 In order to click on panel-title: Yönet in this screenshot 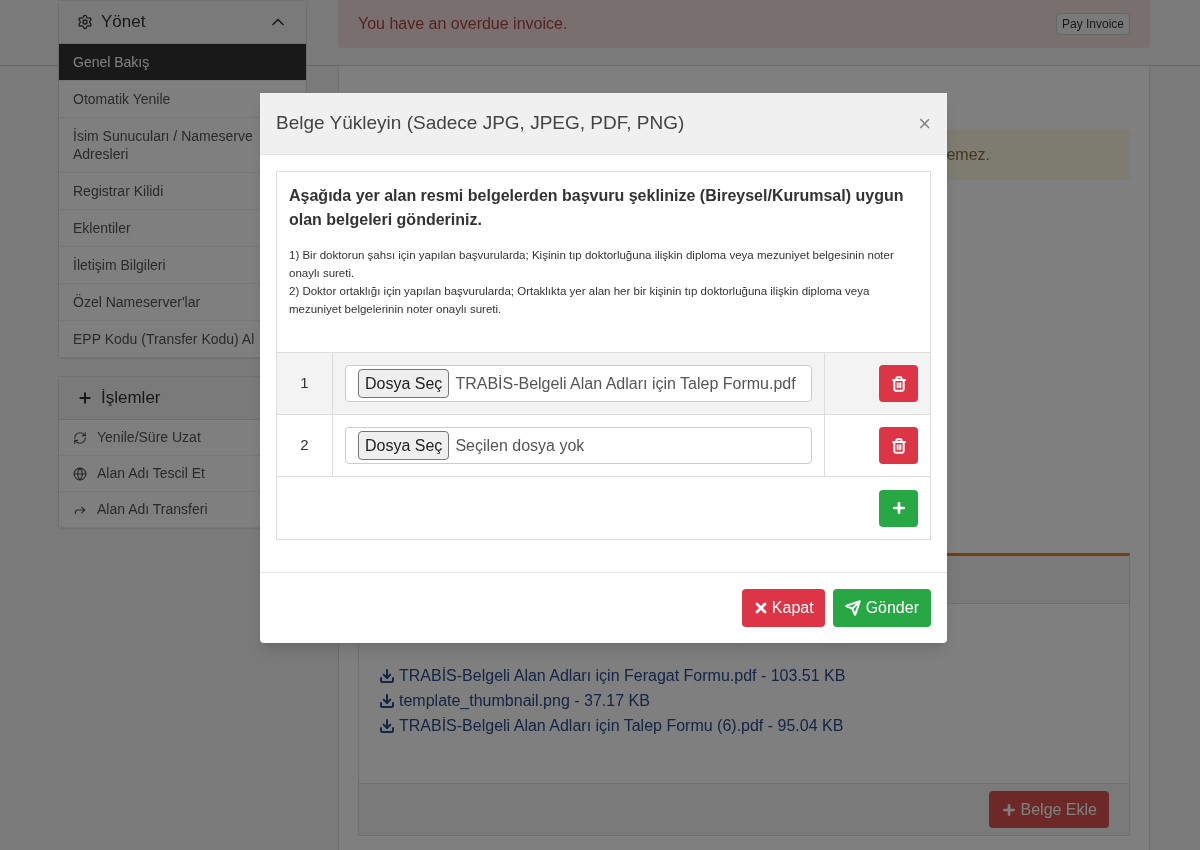, I will do `click(124, 22)`.